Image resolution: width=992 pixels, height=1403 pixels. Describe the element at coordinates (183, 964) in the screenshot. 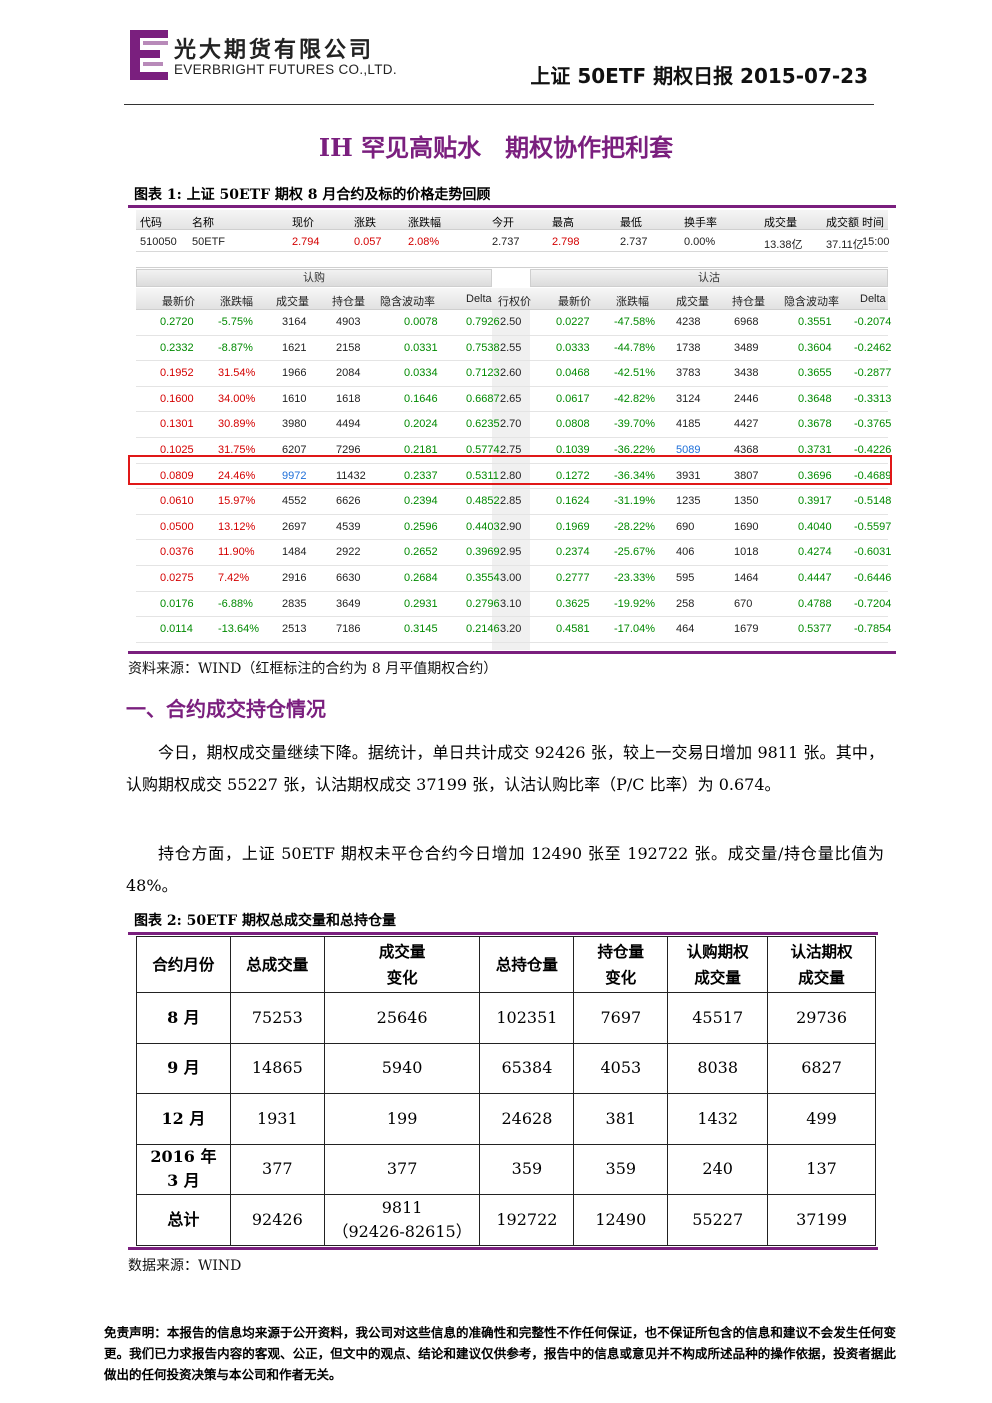

I see `col-header-month: 合约月份` at that location.